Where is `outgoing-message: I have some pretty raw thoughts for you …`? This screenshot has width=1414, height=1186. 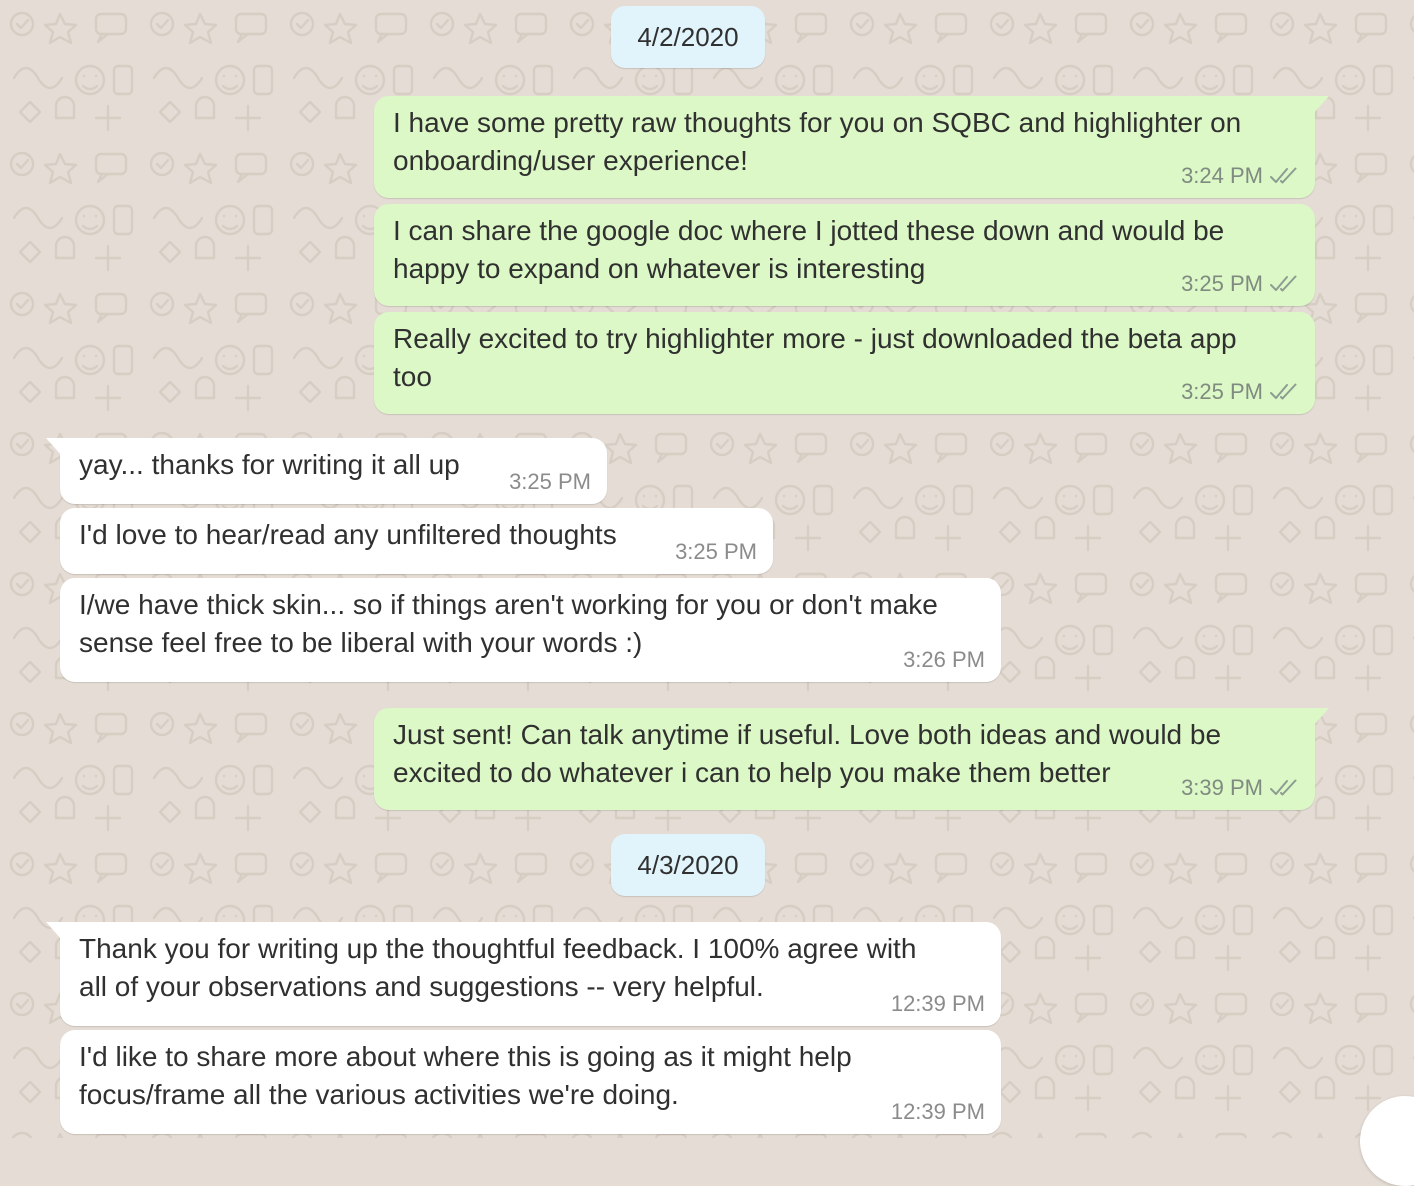 outgoing-message: I have some pretty raw thoughts for you … is located at coordinates (851, 147).